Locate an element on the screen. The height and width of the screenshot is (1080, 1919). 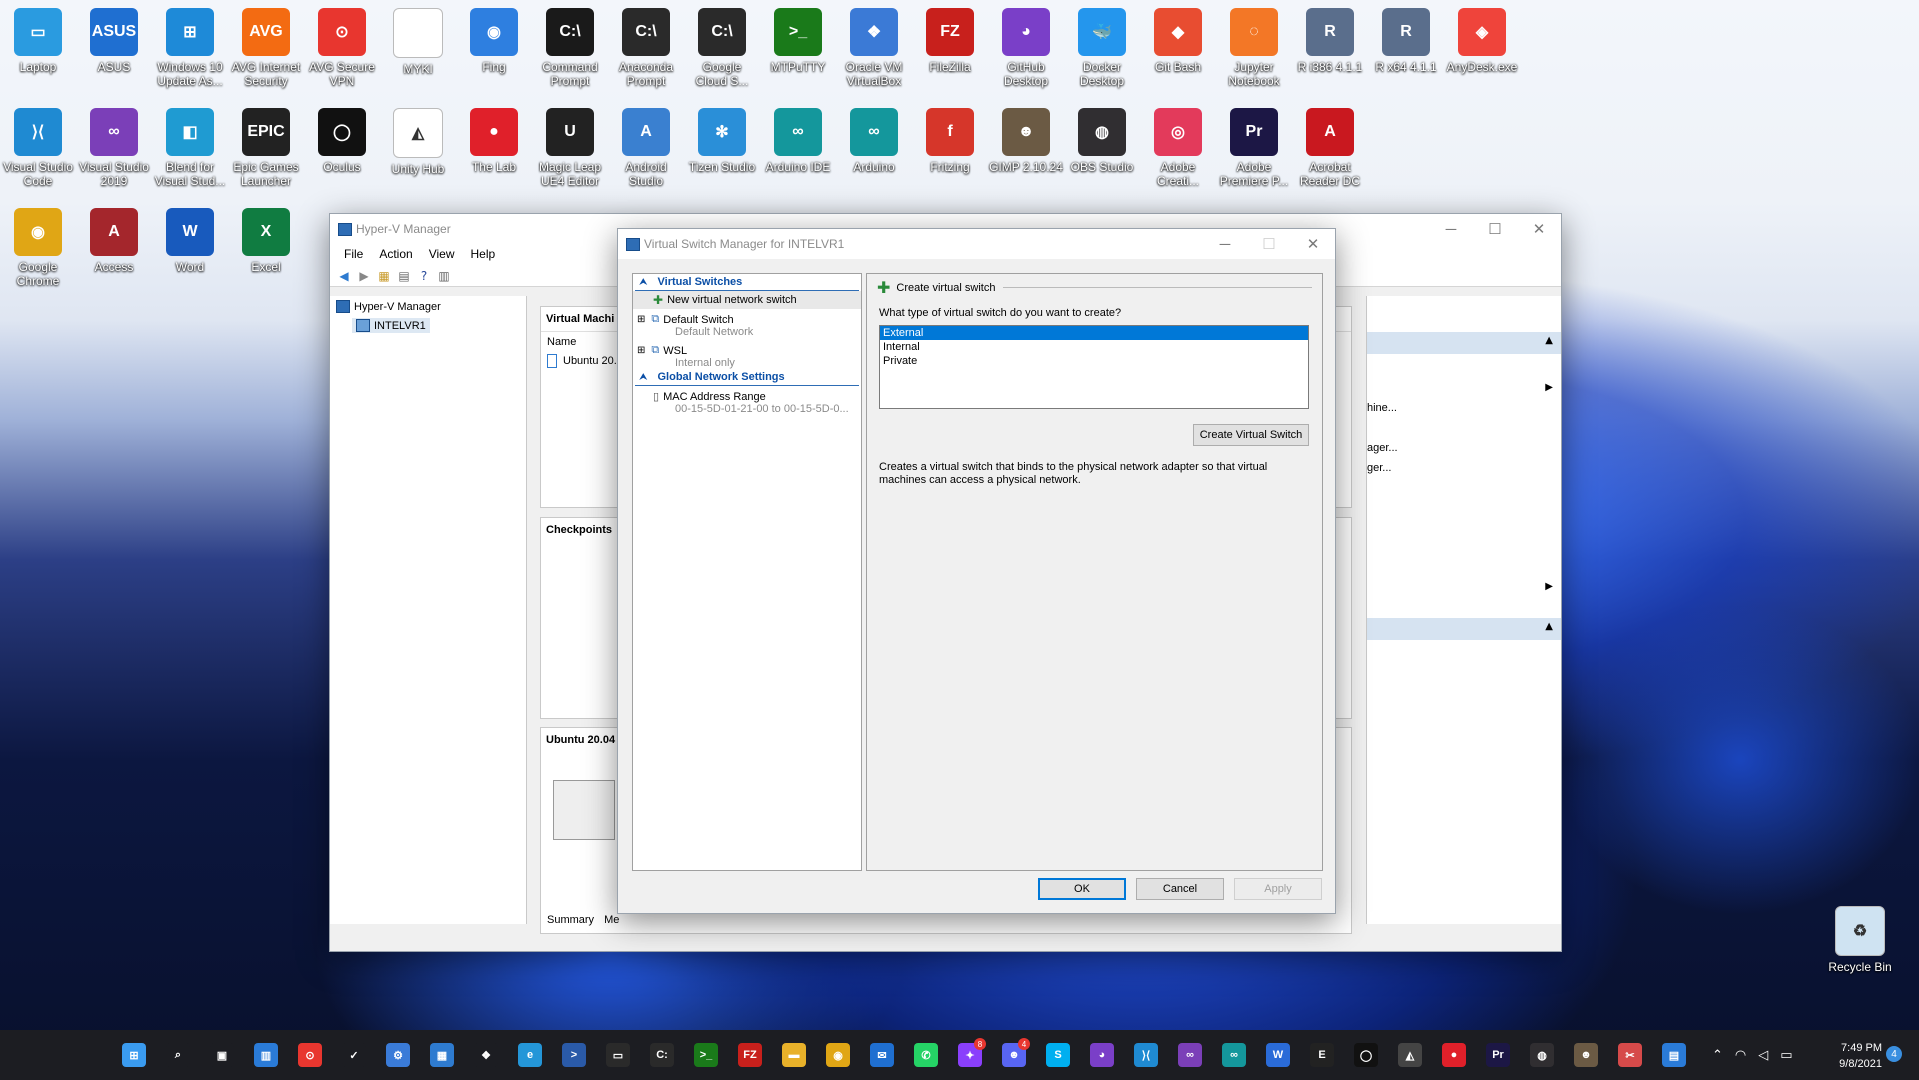
unity-hub-icon: ◭ is located at coordinates (1410, 1055).